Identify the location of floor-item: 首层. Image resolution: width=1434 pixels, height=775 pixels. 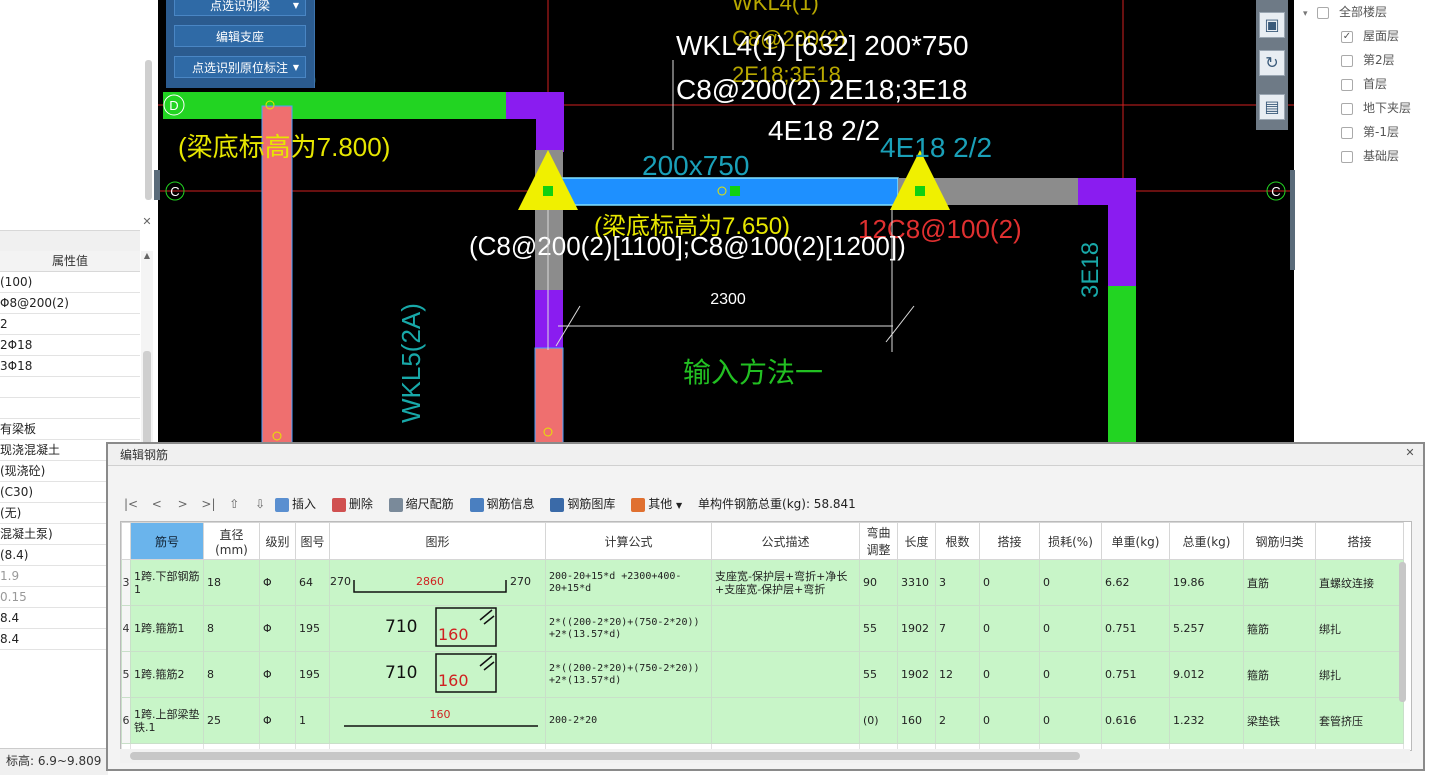
(1364, 84).